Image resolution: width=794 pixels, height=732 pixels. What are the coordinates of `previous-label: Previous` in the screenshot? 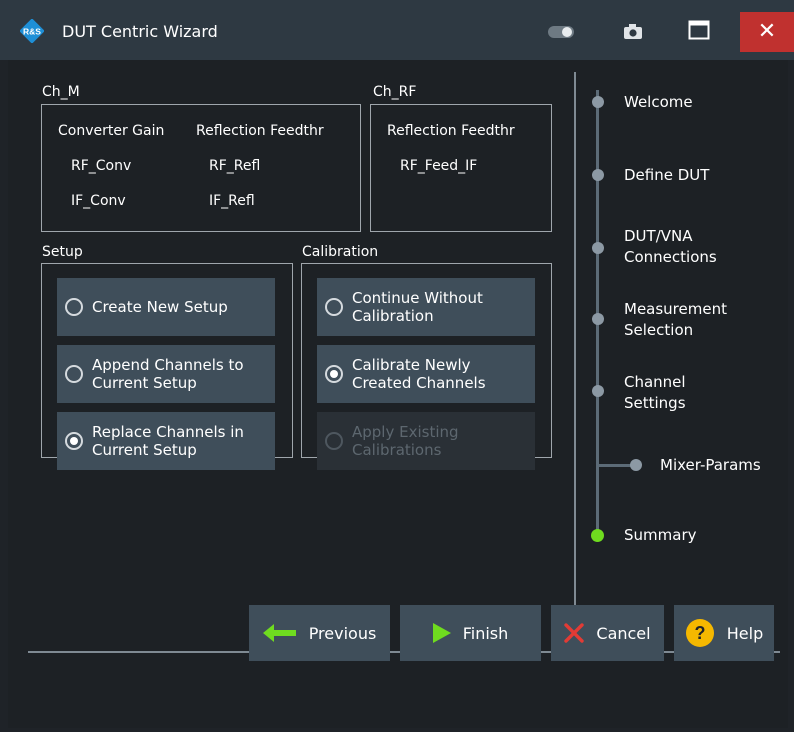 It's located at (342, 633).